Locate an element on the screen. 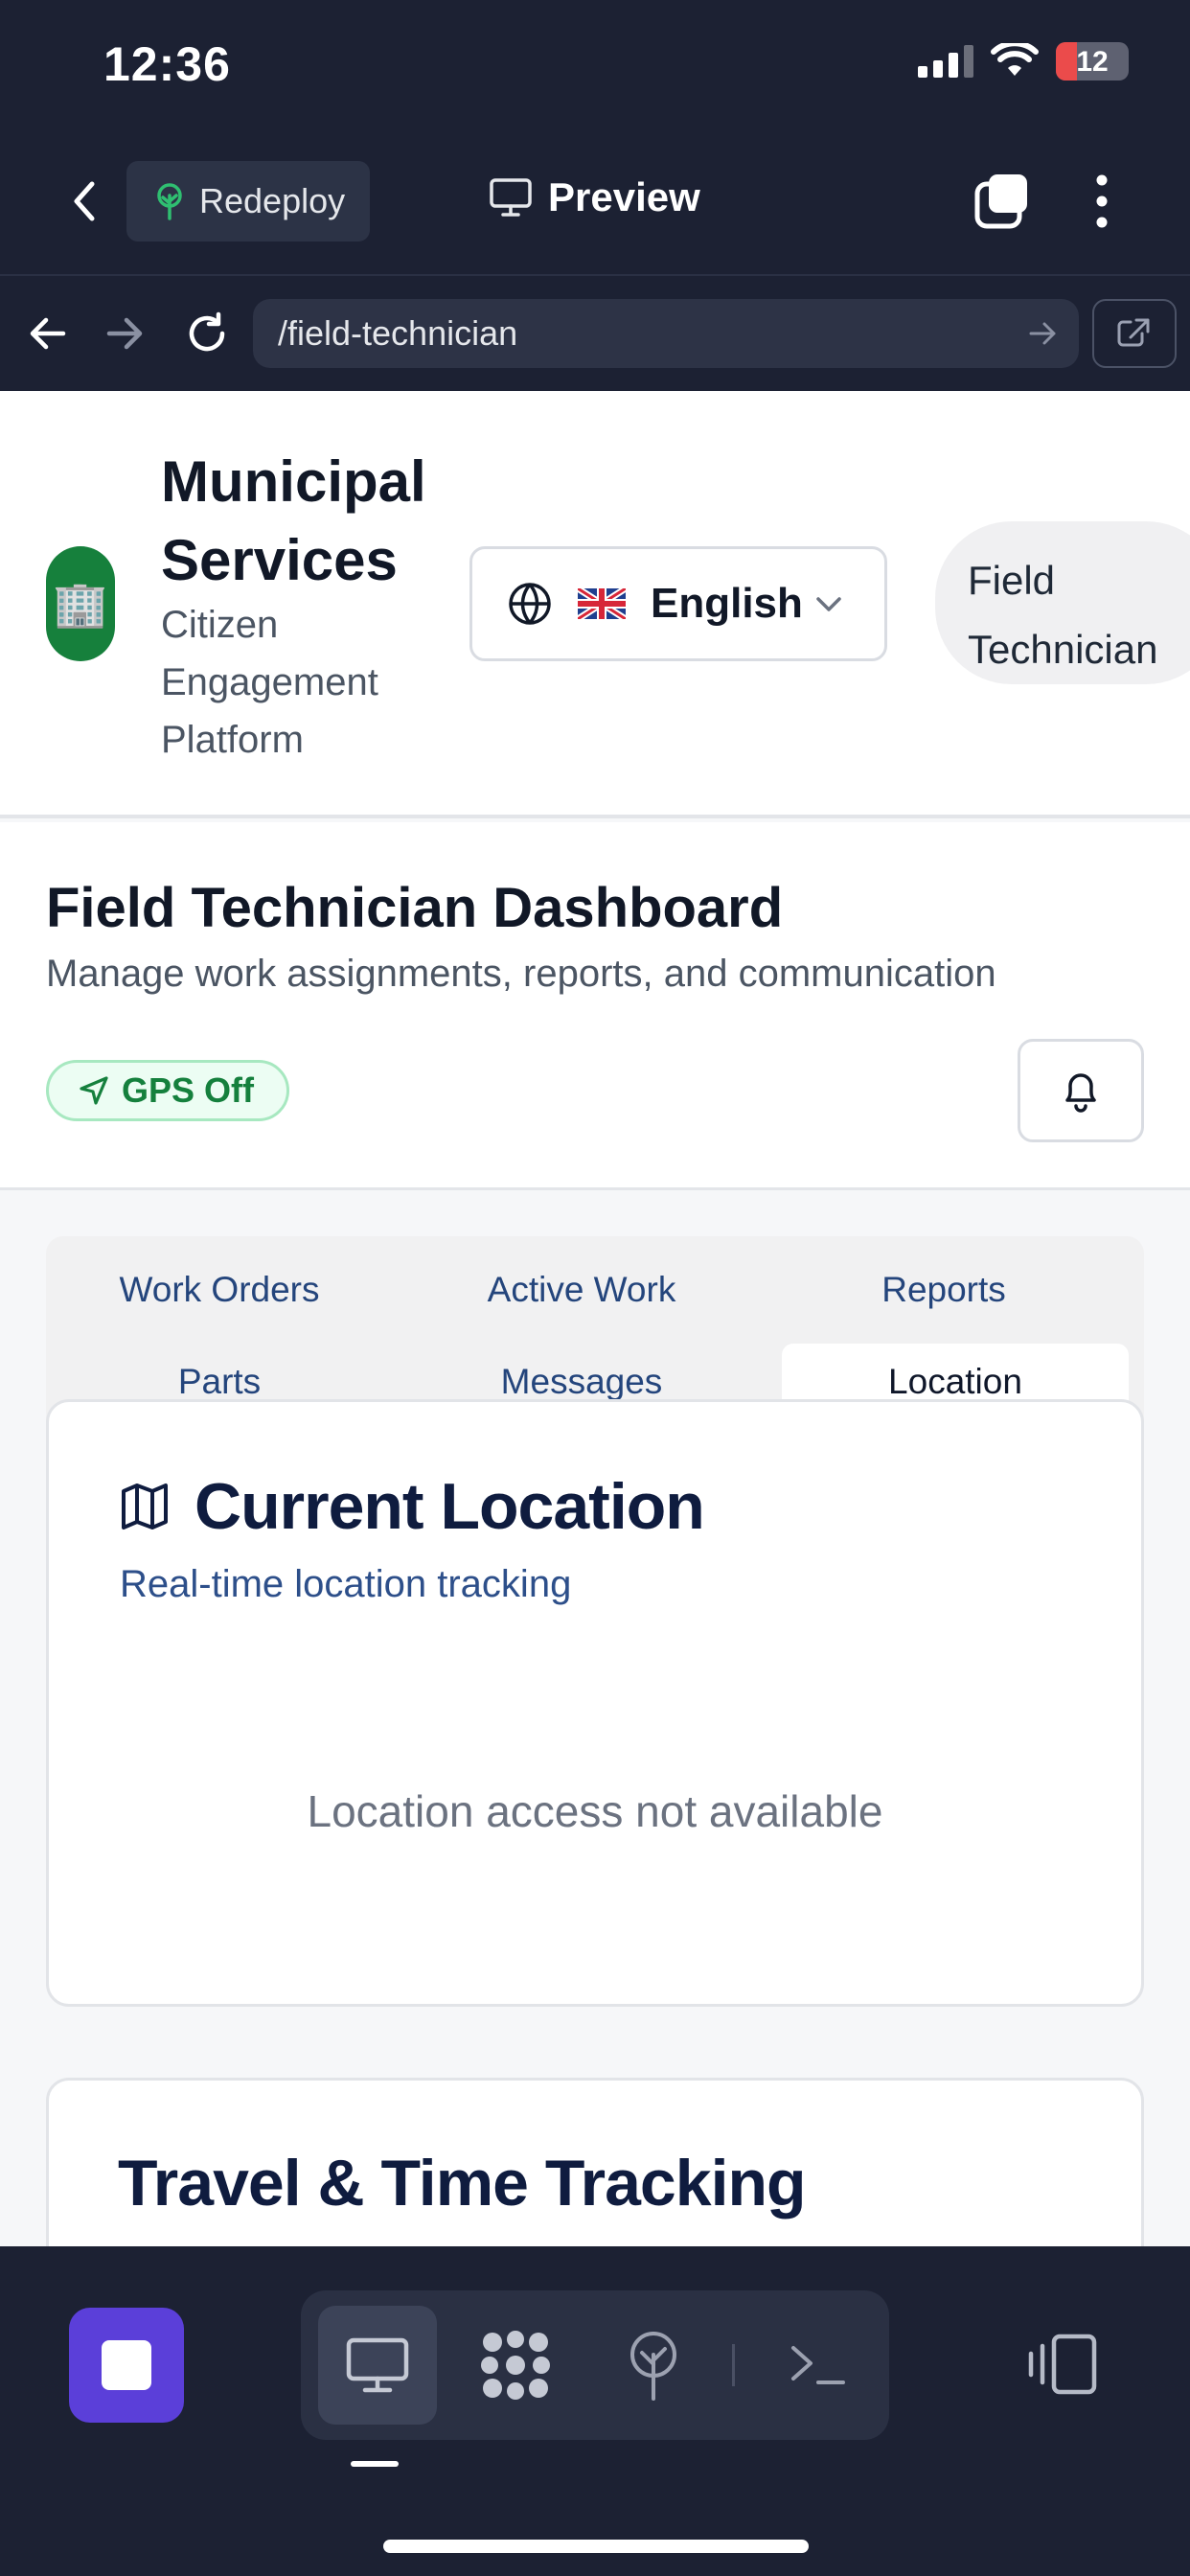  org-name: Municipal Services is located at coordinates (294, 520).